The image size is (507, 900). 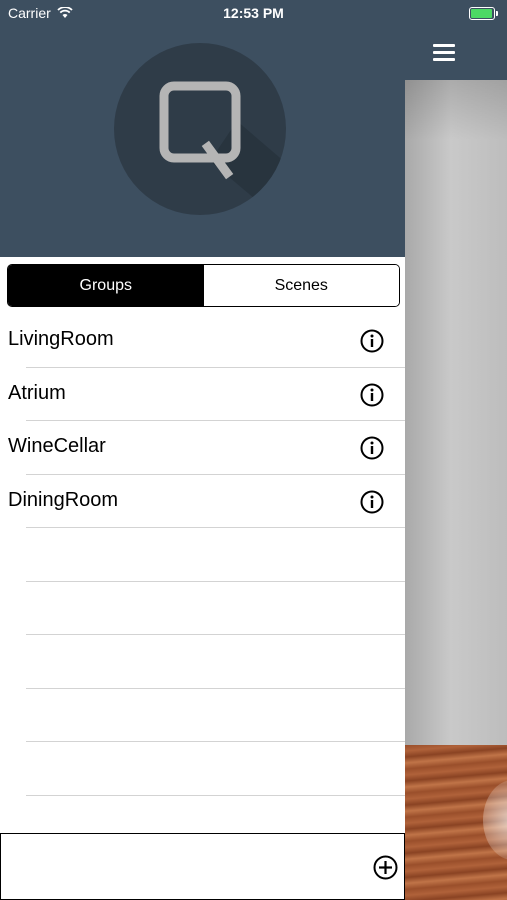 What do you see at coordinates (456, 412) in the screenshot?
I see `room-wall` at bounding box center [456, 412].